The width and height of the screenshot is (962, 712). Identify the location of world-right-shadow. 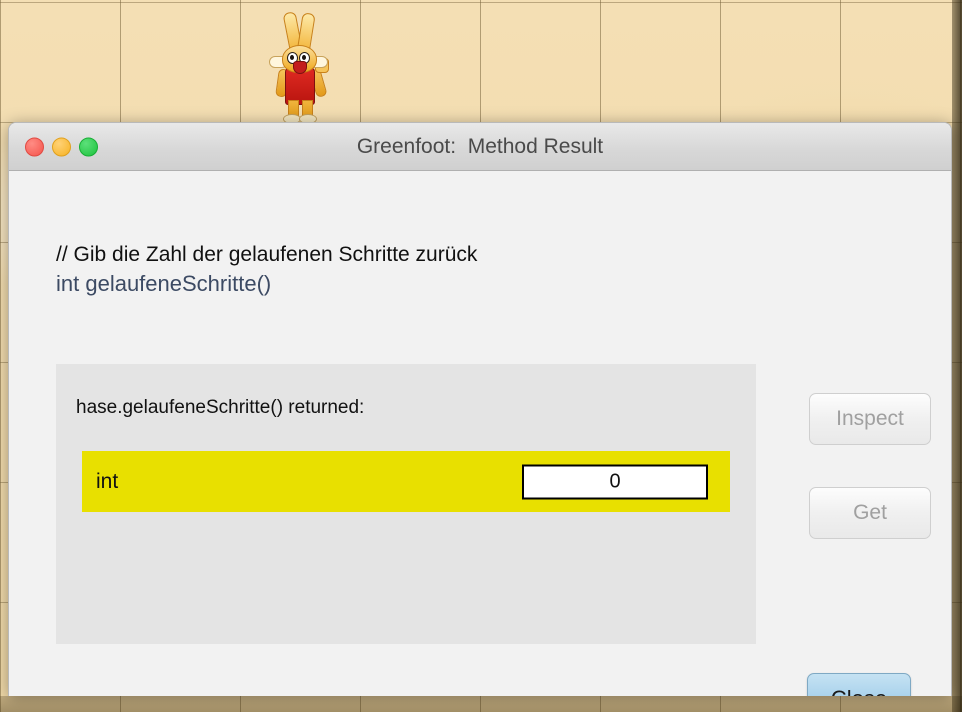
(957, 356).